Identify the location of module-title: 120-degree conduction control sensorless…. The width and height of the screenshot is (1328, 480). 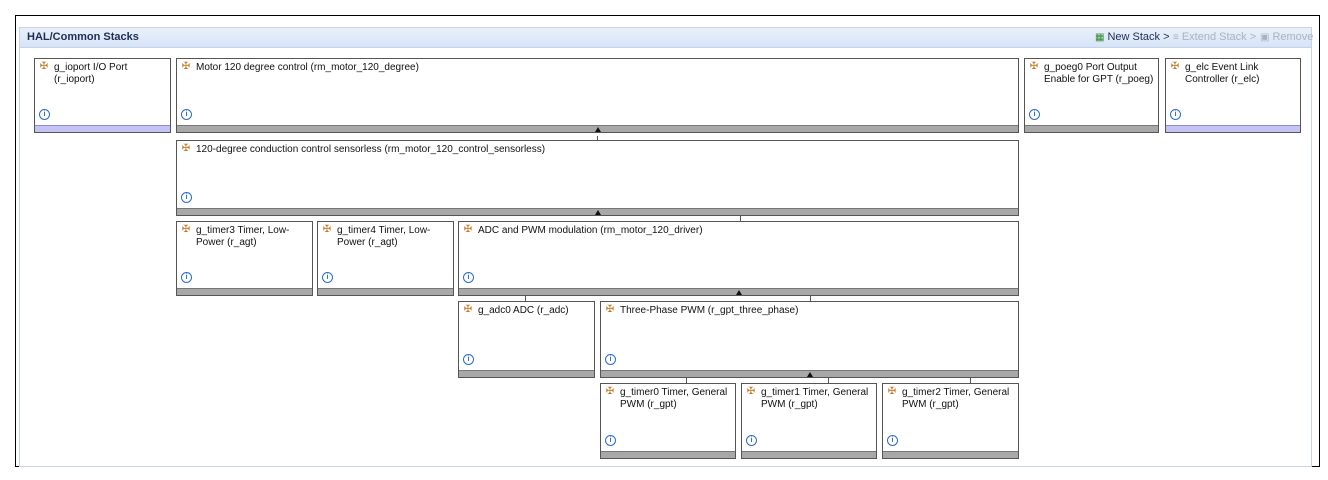
(371, 149).